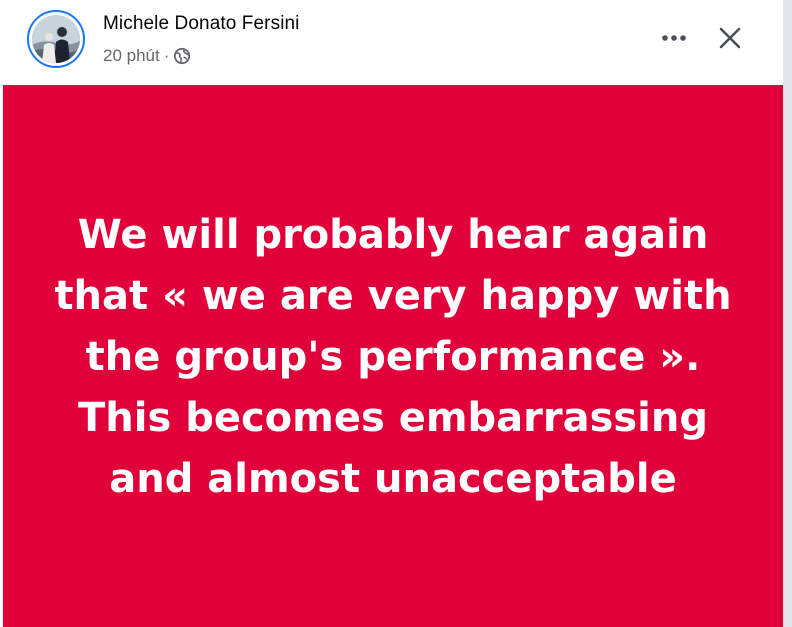  Describe the element at coordinates (201, 24) in the screenshot. I see `author-name: Michele Donato Fersini` at that location.